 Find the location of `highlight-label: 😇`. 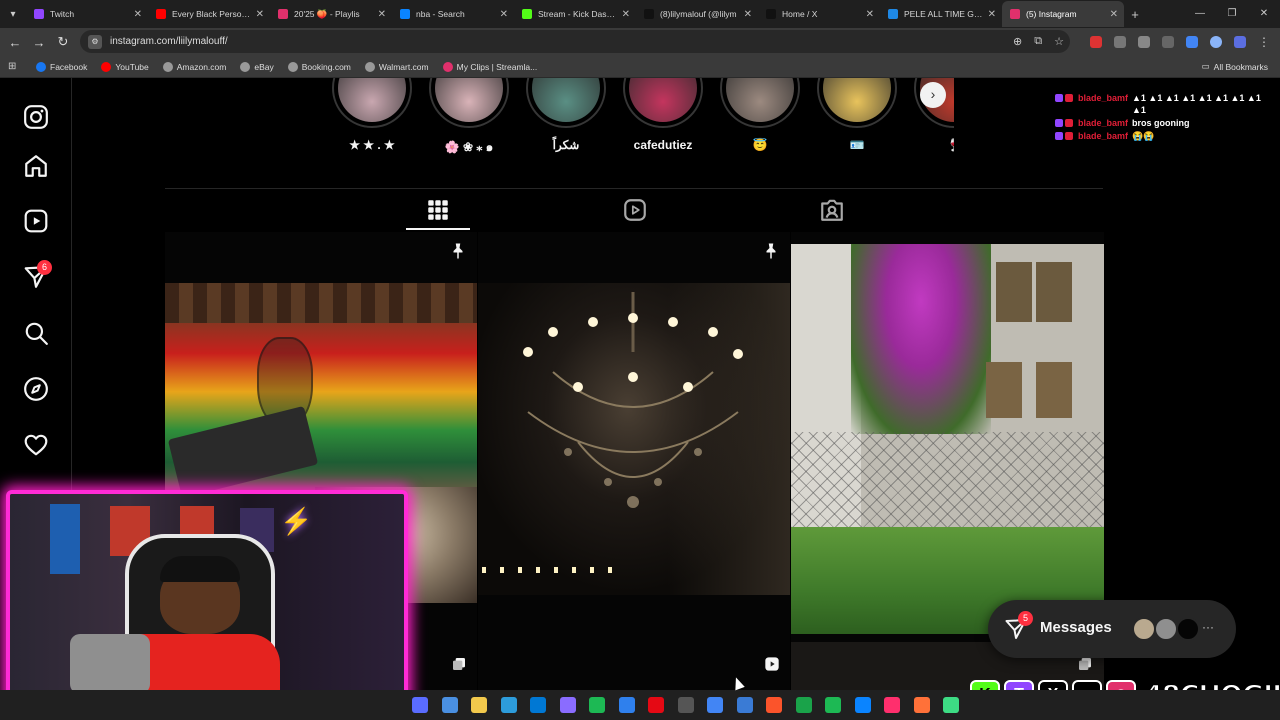

highlight-label: 😇 is located at coordinates (760, 145).